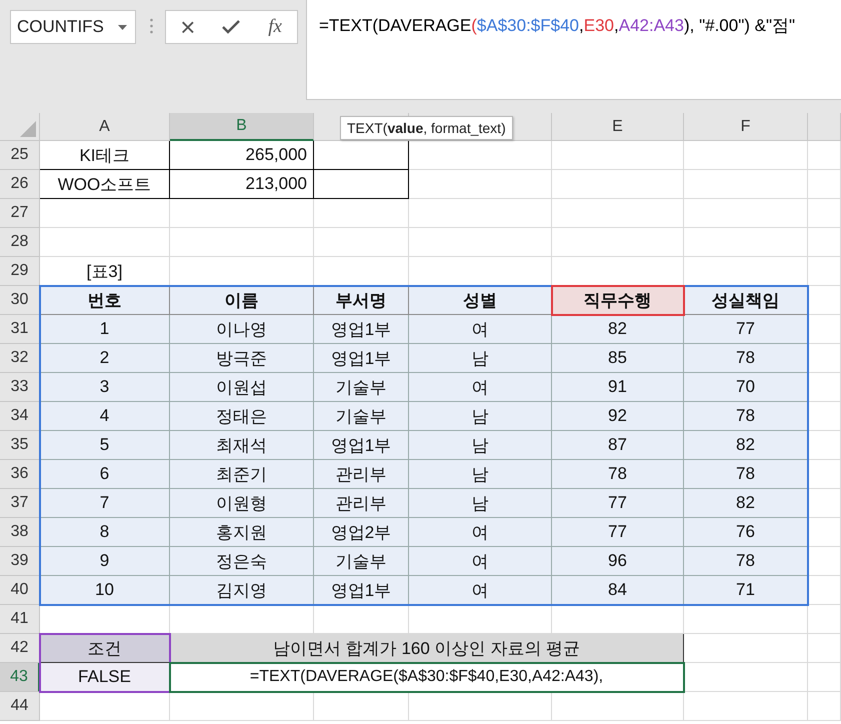 This screenshot has width=841, height=724. Describe the element at coordinates (105, 503) in the screenshot. I see `table-cell: 7` at that location.